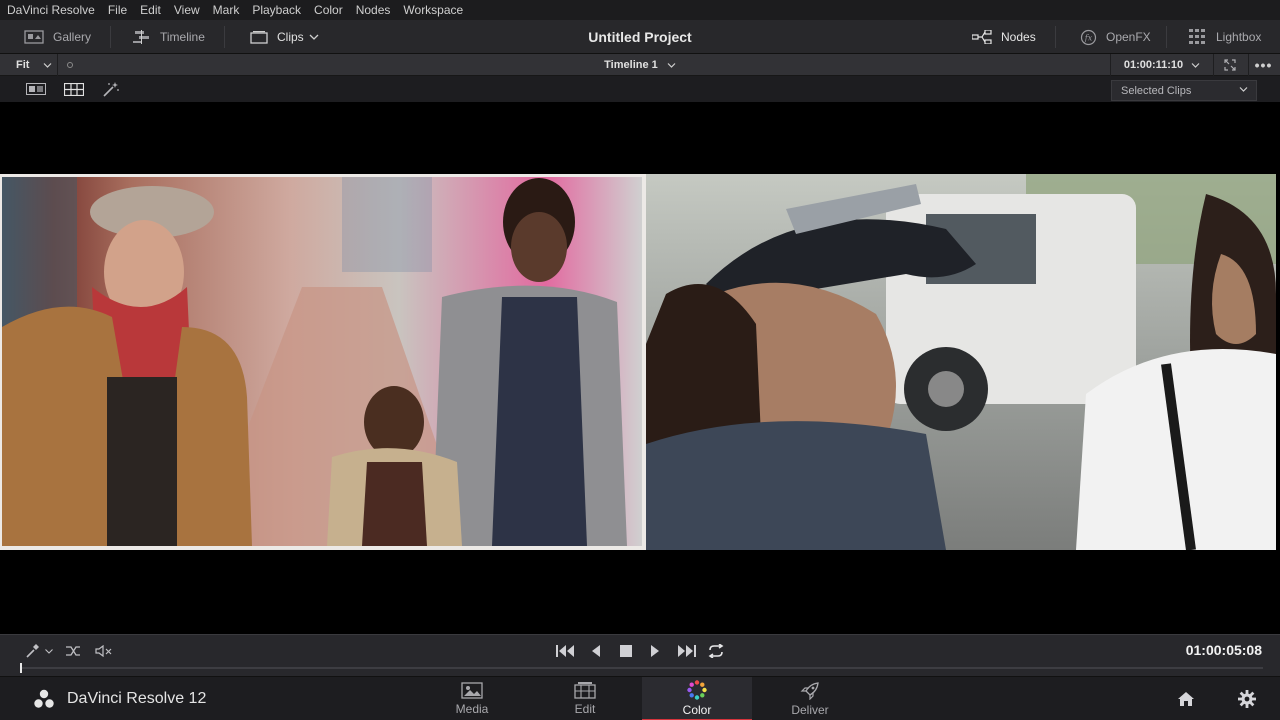  I want to click on gallery-button: Gallery, so click(57, 37).